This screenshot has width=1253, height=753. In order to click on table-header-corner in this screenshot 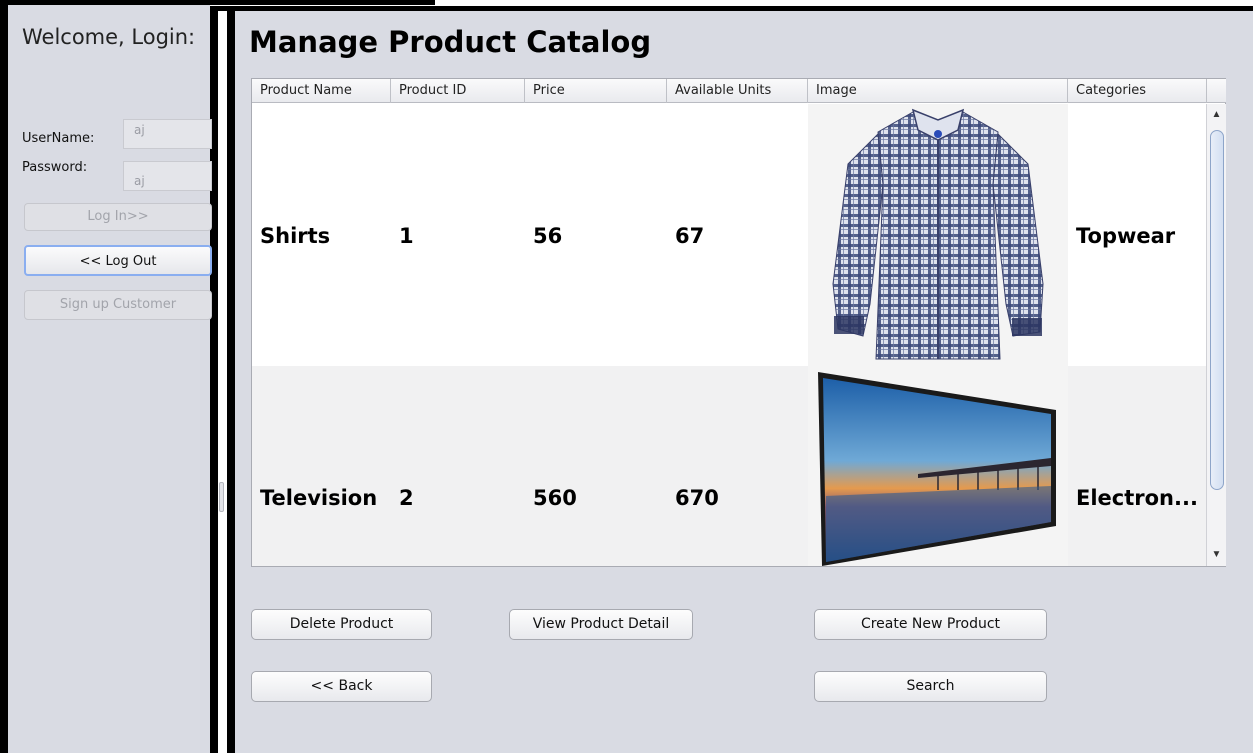, I will do `click(1216, 91)`.